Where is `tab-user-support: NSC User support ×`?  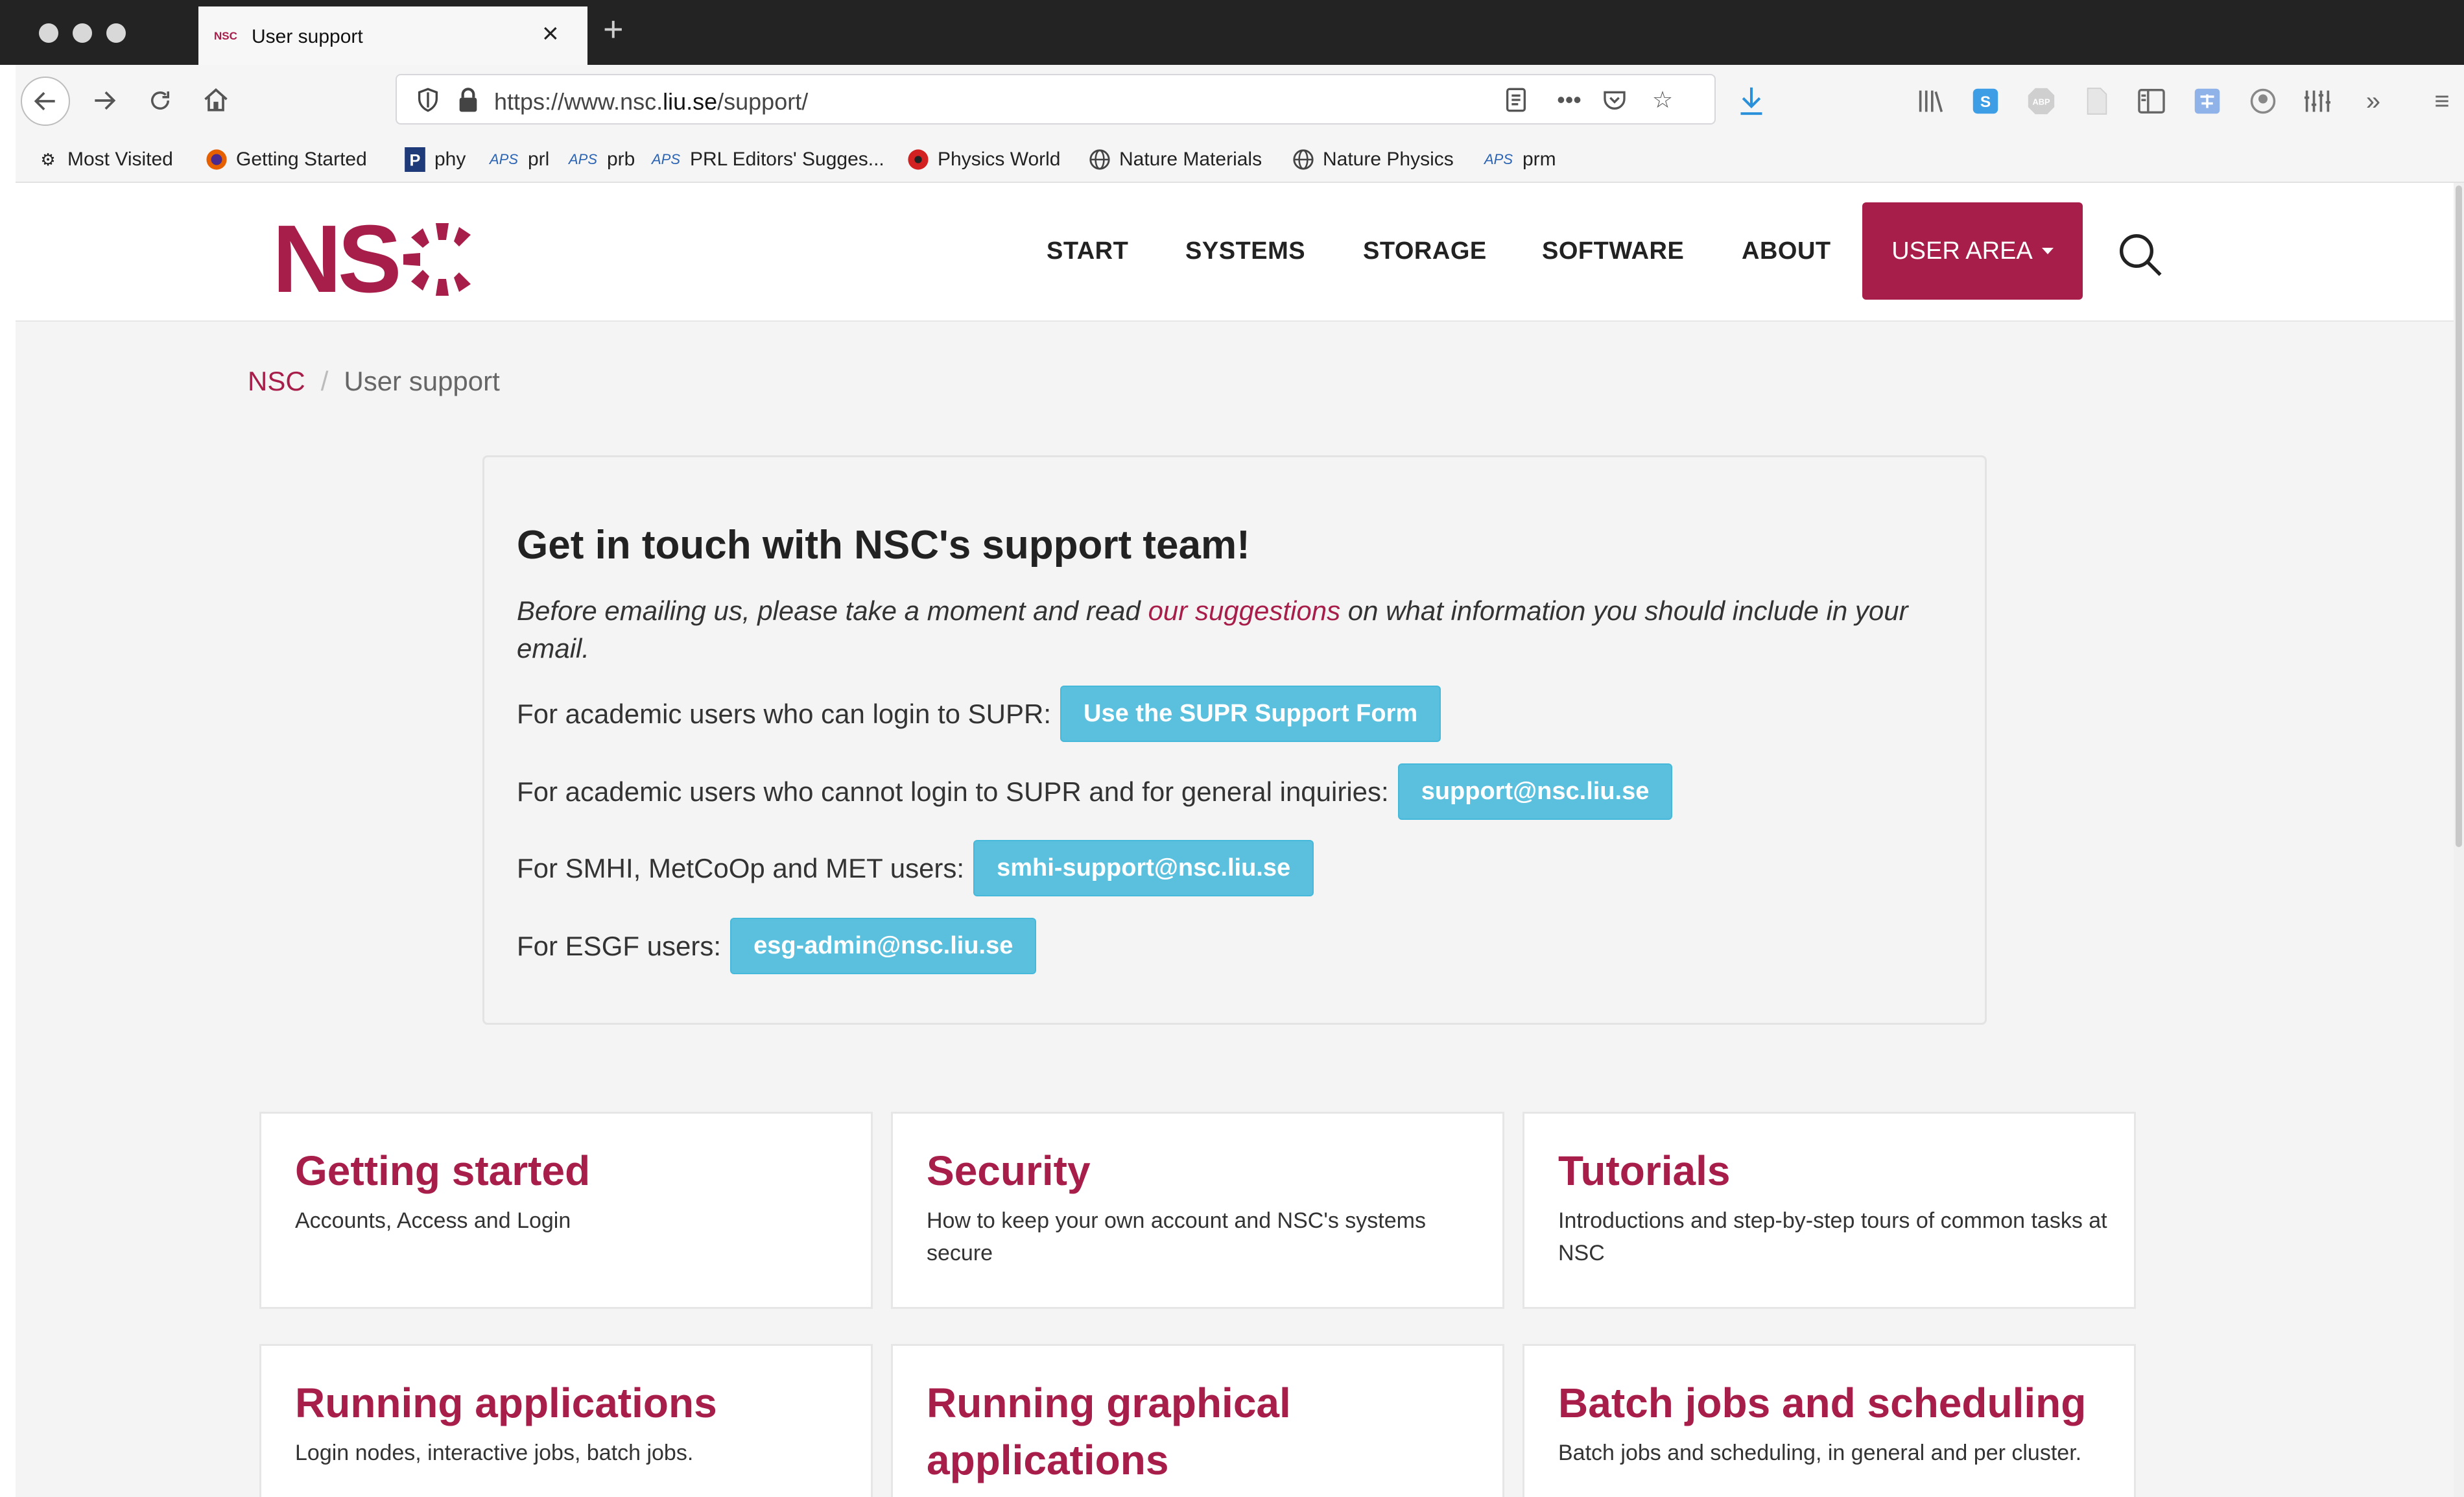 tab-user-support: NSC User support × is located at coordinates (392, 35).